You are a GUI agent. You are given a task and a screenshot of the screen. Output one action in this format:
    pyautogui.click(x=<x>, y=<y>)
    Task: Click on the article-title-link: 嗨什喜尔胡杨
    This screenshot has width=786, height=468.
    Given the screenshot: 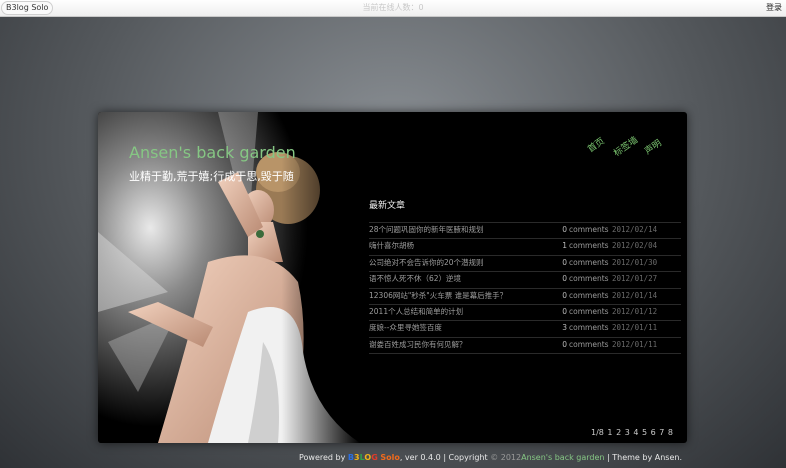 What is the action you would take?
    pyautogui.click(x=391, y=246)
    